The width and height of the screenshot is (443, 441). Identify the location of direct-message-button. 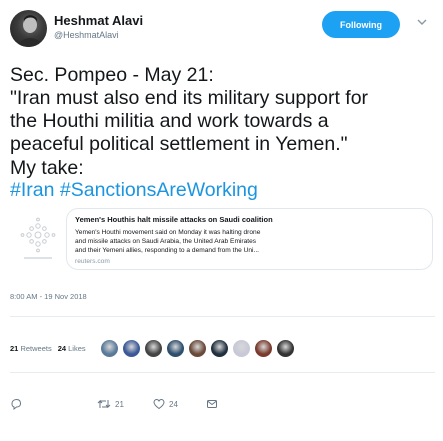
(212, 404).